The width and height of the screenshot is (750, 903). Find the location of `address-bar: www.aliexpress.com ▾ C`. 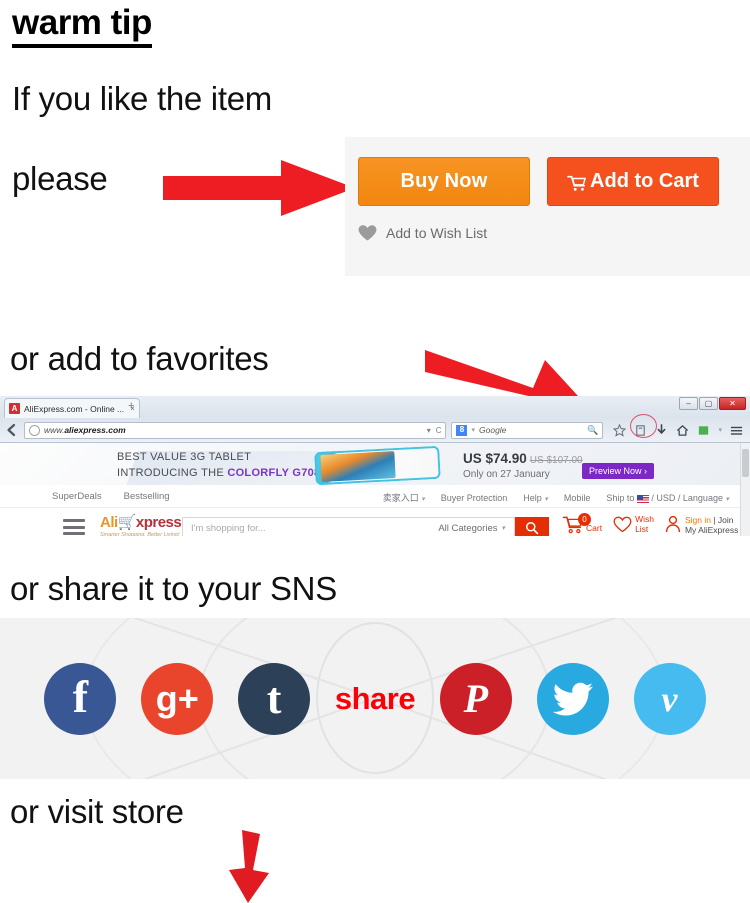

address-bar: www.aliexpress.com ▾ C is located at coordinates (235, 430).